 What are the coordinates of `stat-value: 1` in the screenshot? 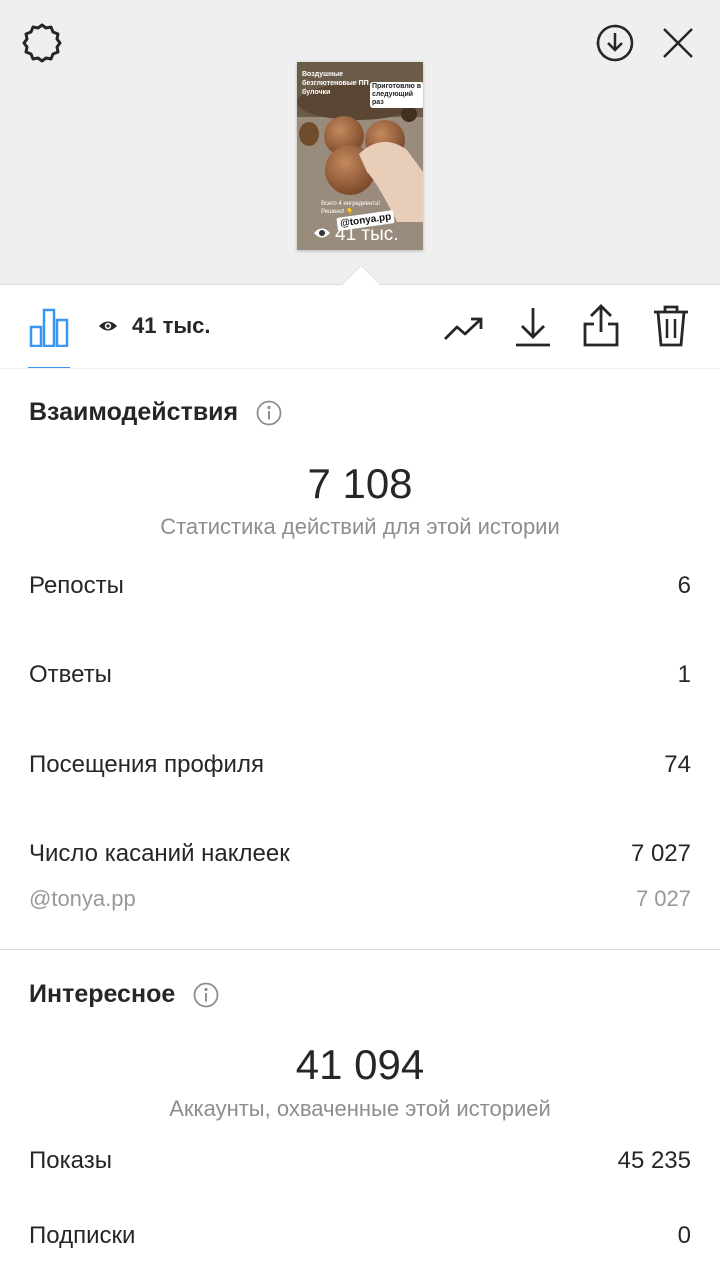 It's located at (684, 674).